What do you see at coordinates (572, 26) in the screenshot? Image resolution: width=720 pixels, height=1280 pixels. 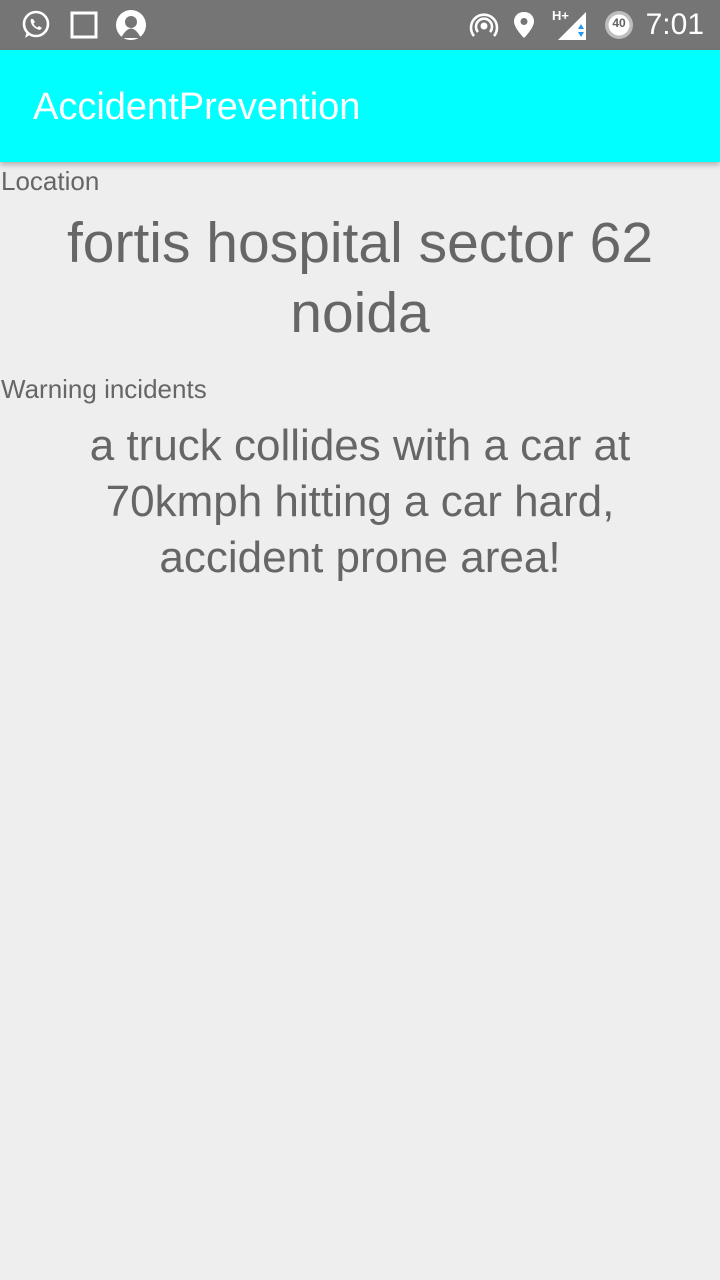 I see `signal-icon` at bounding box center [572, 26].